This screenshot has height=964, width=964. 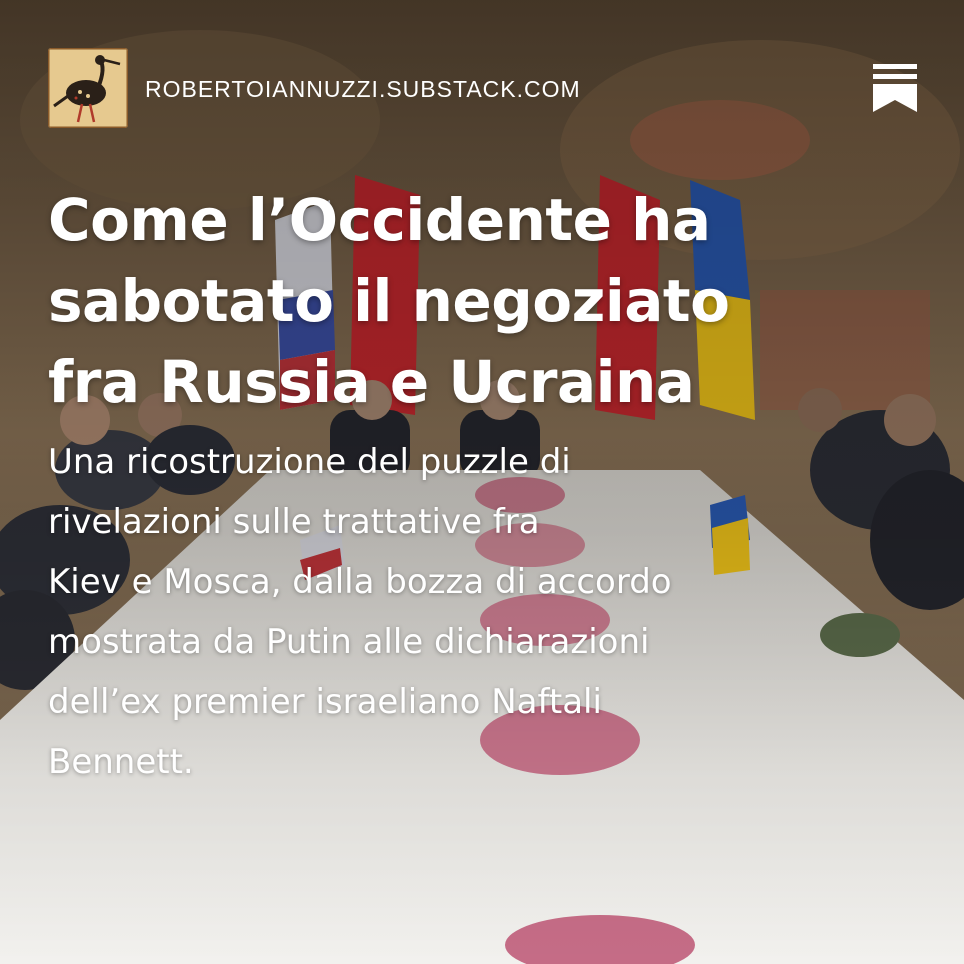 What do you see at coordinates (325, 702) in the screenshot?
I see `subtitle-line: dell’ex premier israeliano Naftali` at bounding box center [325, 702].